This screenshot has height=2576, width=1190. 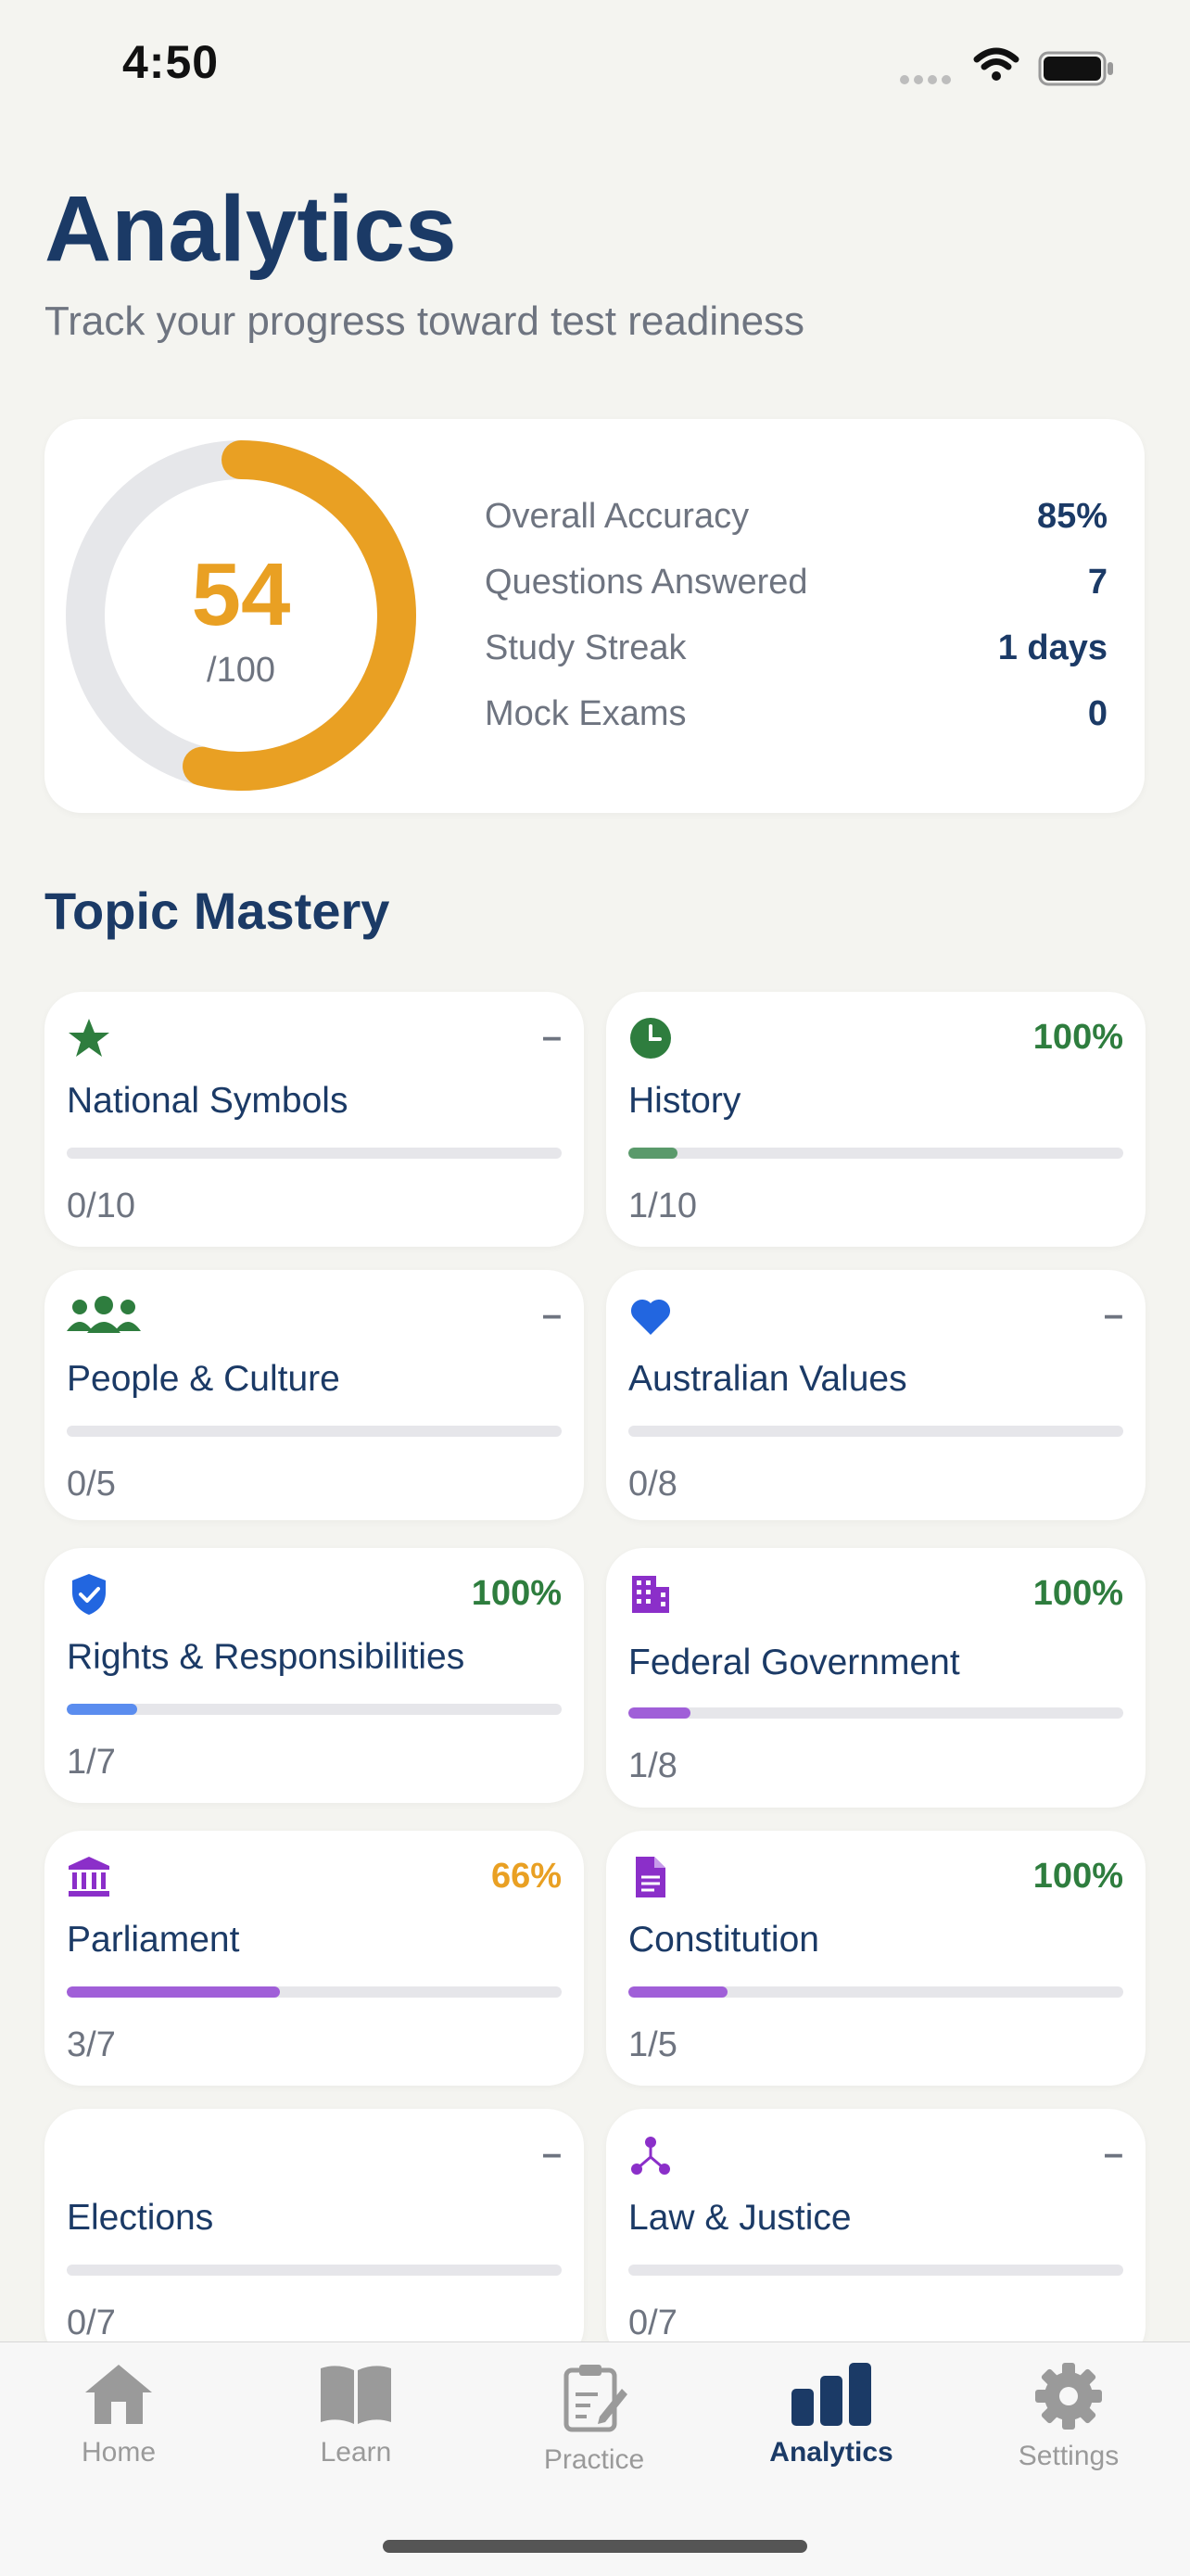 What do you see at coordinates (650, 2156) in the screenshot?
I see `network-icon` at bounding box center [650, 2156].